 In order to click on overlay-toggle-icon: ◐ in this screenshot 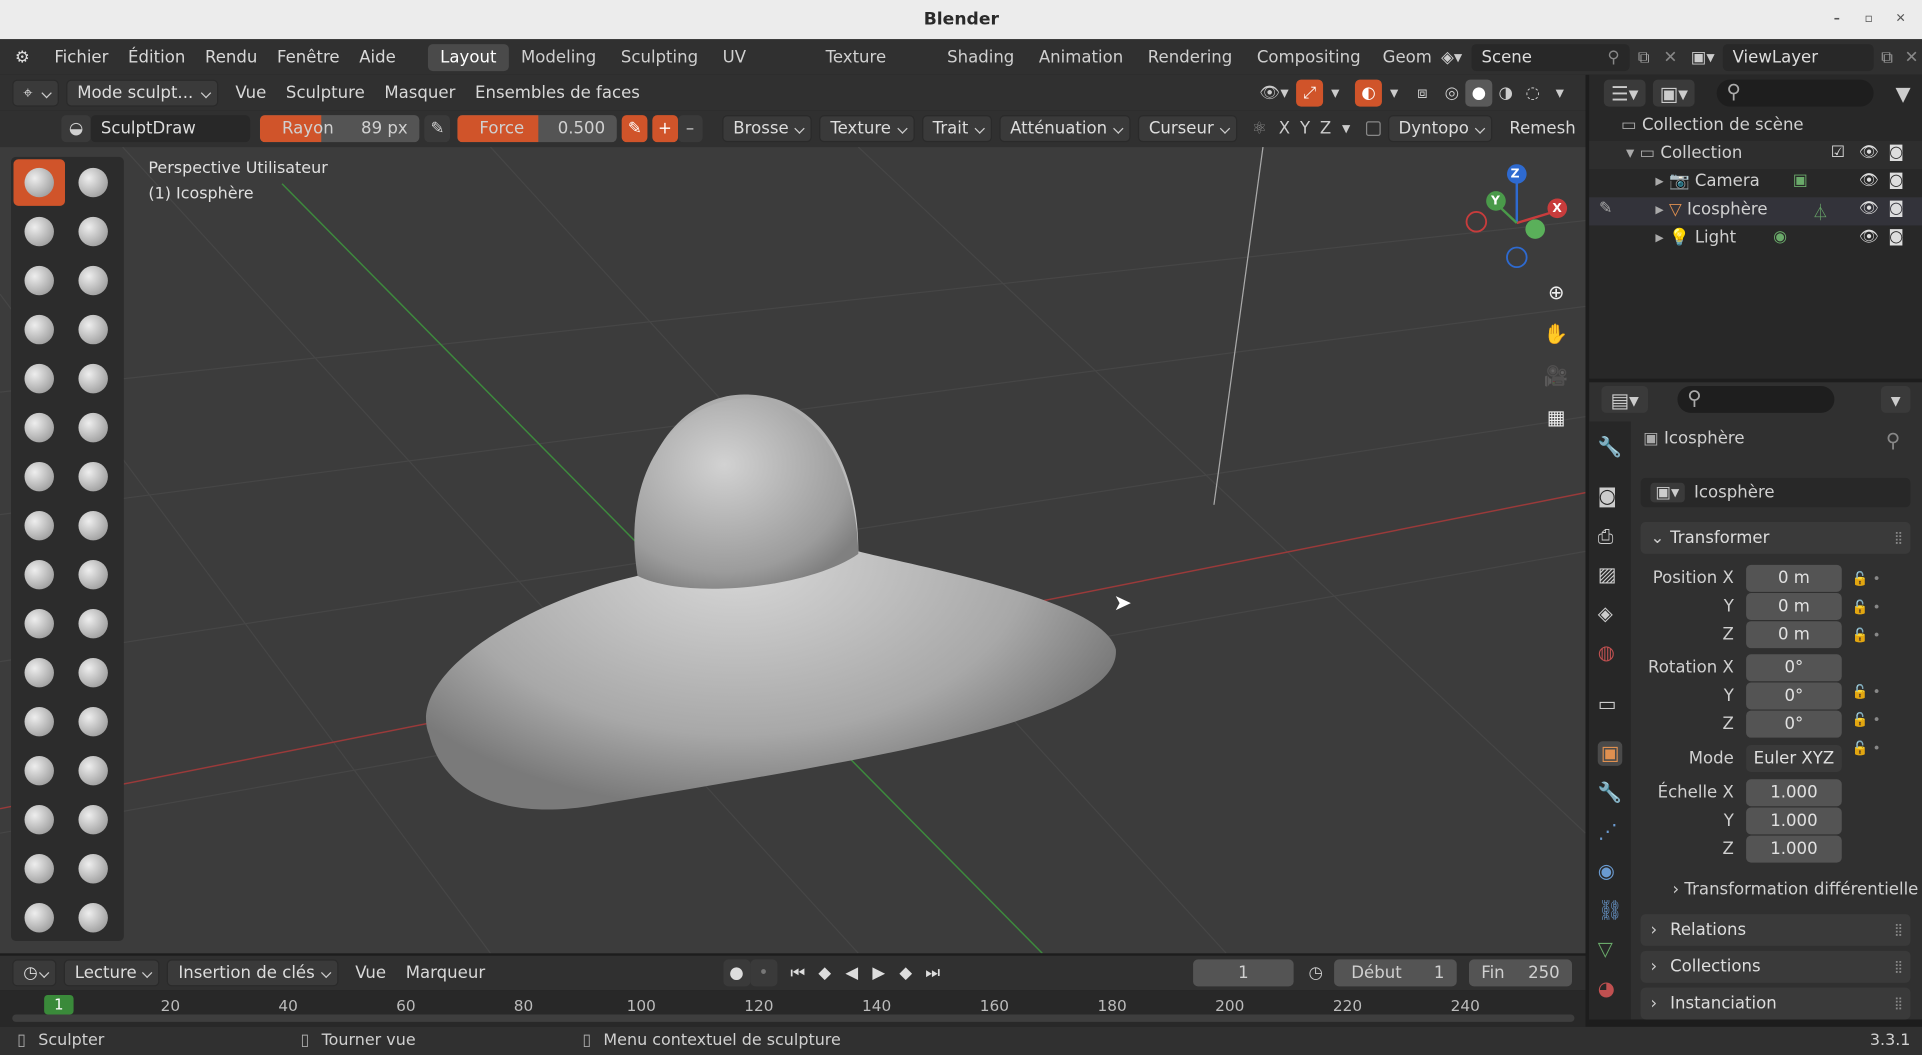, I will do `click(1368, 92)`.